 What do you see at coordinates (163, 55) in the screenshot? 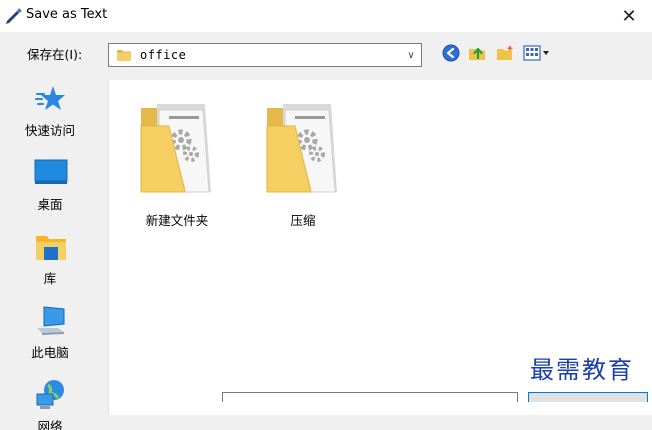
I see `look-in-value: office` at bounding box center [163, 55].